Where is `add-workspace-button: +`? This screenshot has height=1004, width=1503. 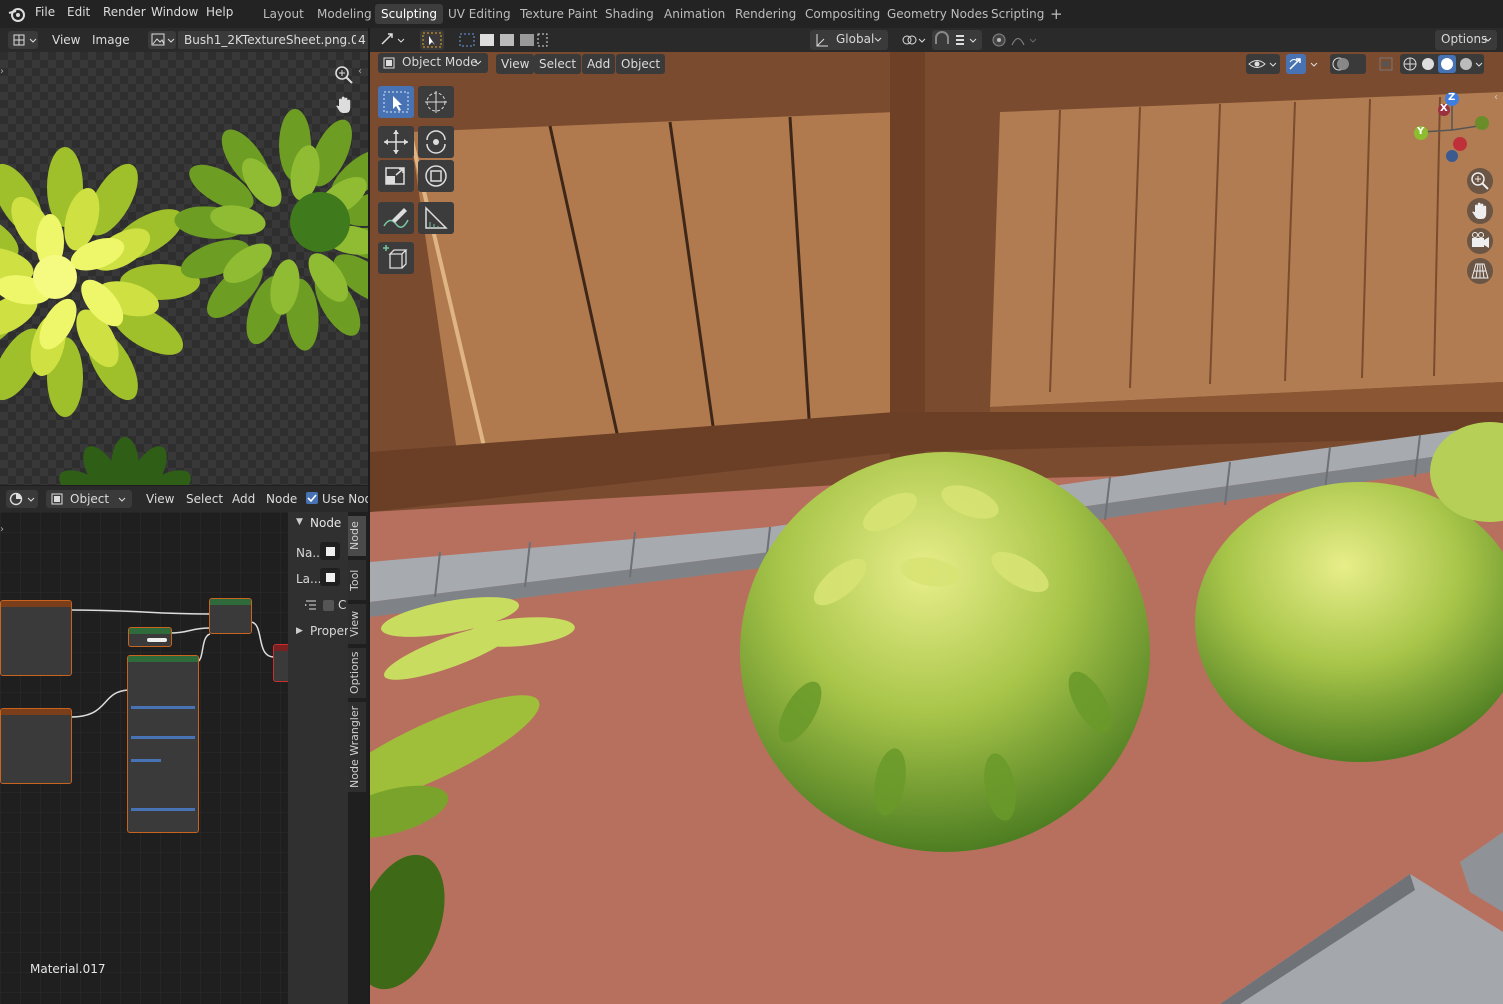
add-workspace-button: + is located at coordinates (1056, 14).